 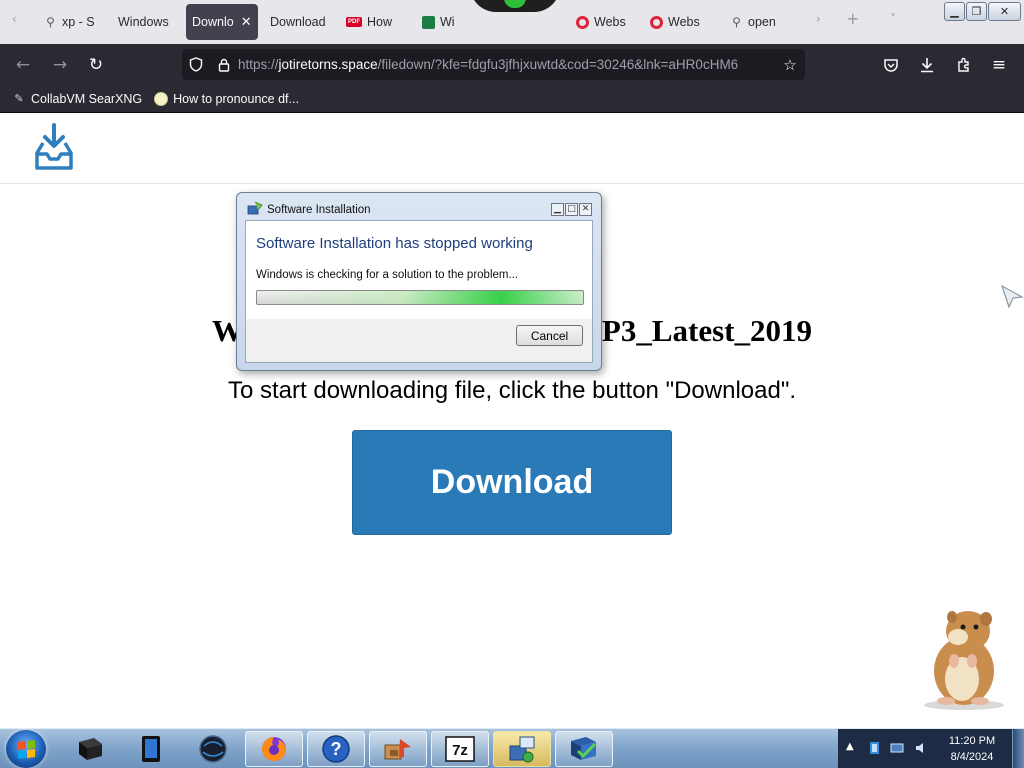 I want to click on sheet-icon, so click(x=428, y=22).